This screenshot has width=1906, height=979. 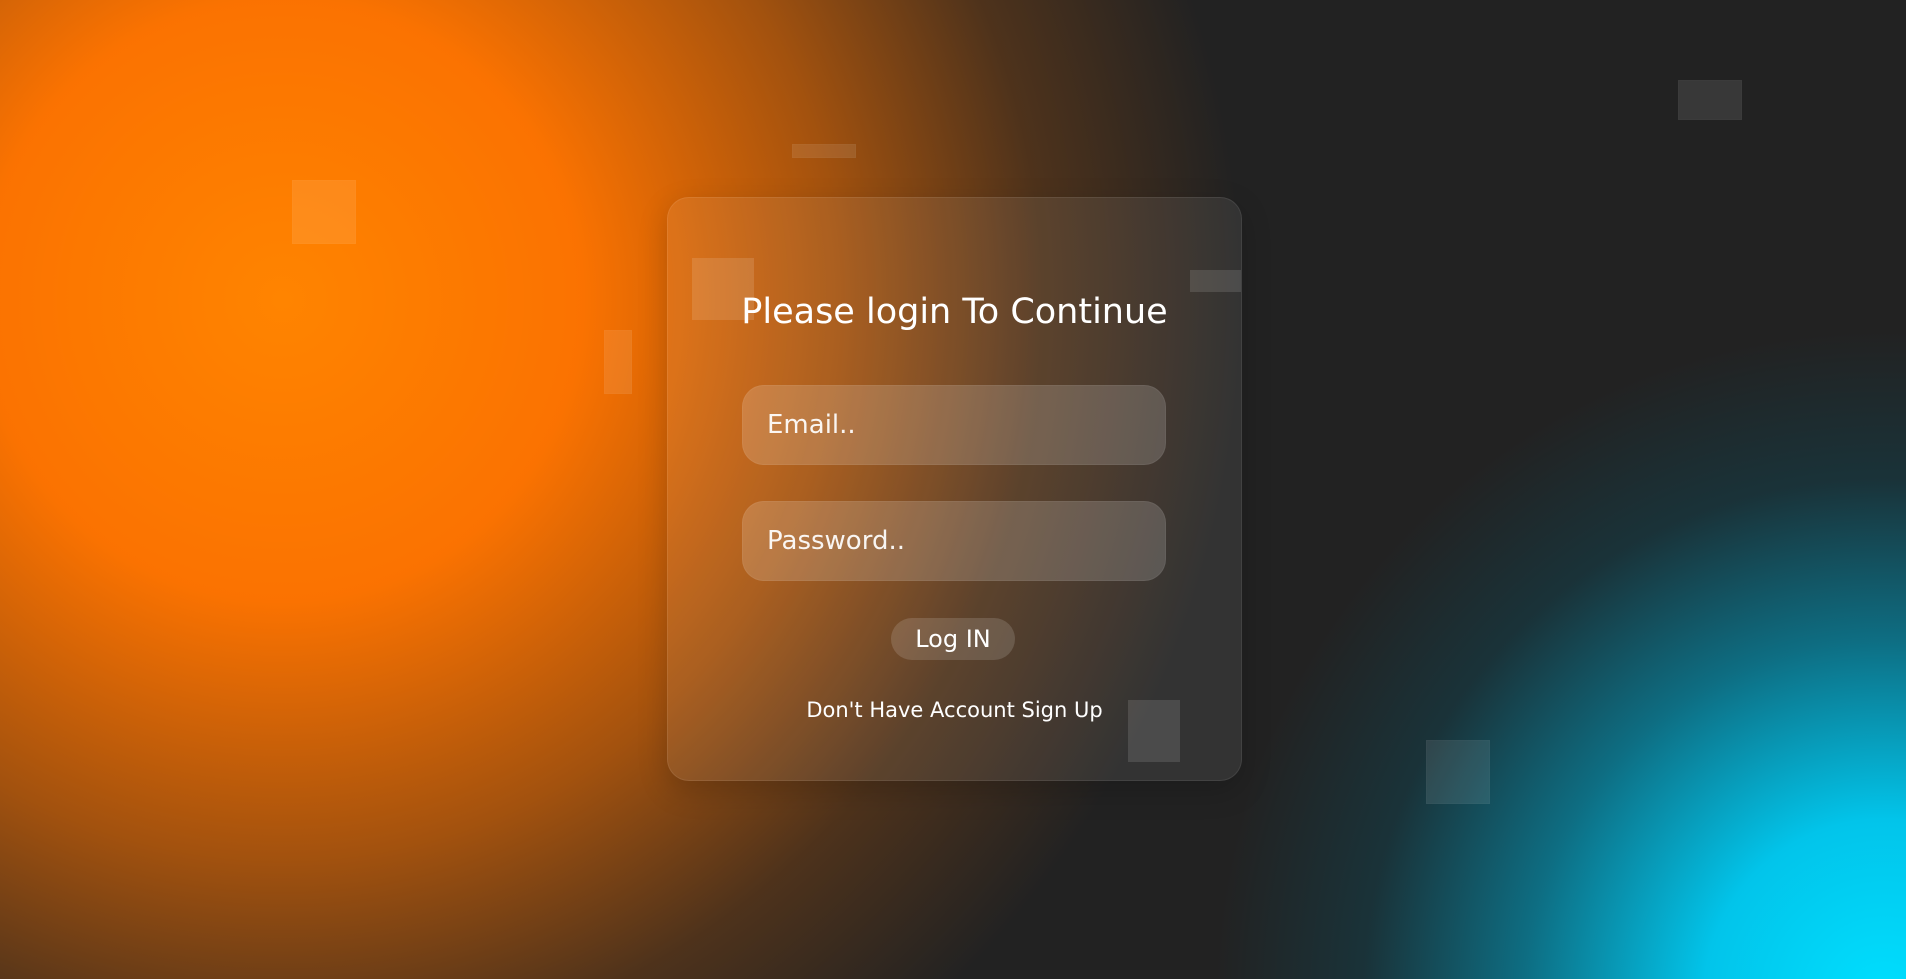 I want to click on card-decorative-square, so click(x=1215, y=281).